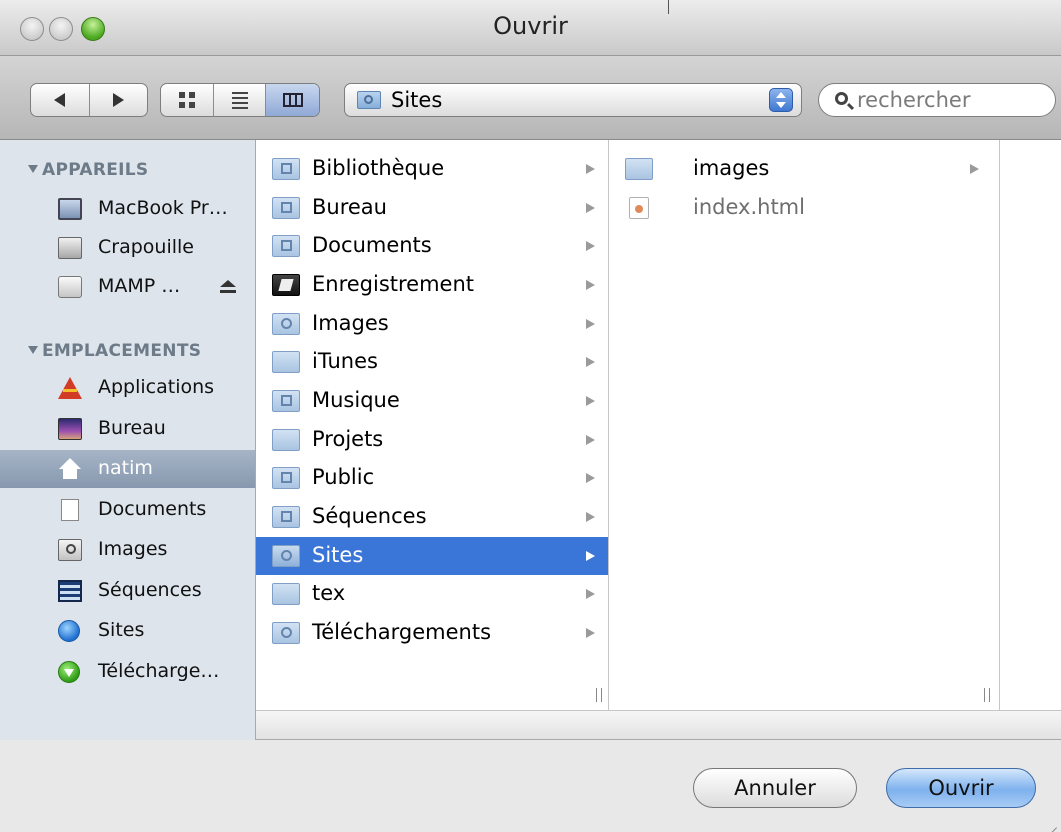  Describe the element at coordinates (393, 284) in the screenshot. I see `list-item-label: Enregistrement` at that location.